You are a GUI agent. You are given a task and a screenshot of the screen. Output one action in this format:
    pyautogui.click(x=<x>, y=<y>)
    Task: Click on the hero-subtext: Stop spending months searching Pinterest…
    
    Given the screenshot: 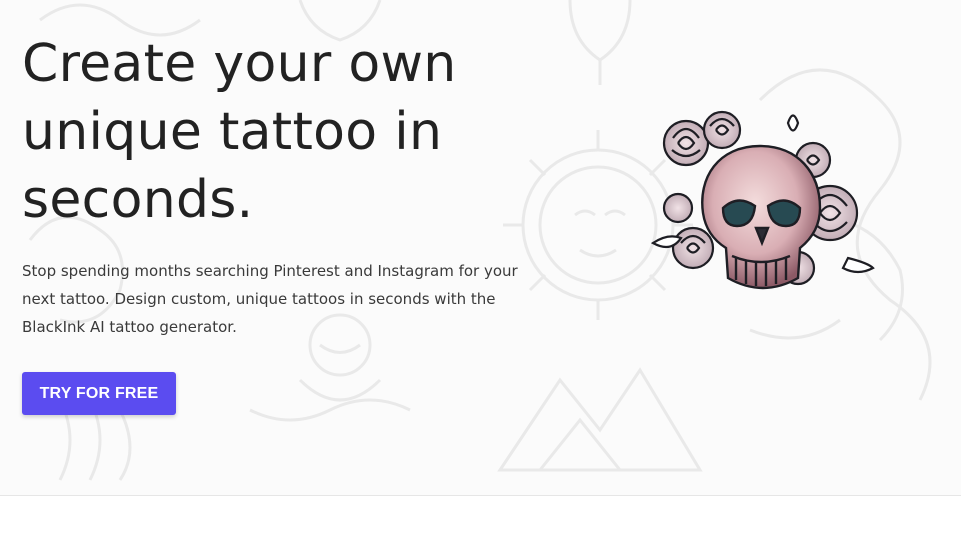 What is the action you would take?
    pyautogui.click(x=270, y=299)
    